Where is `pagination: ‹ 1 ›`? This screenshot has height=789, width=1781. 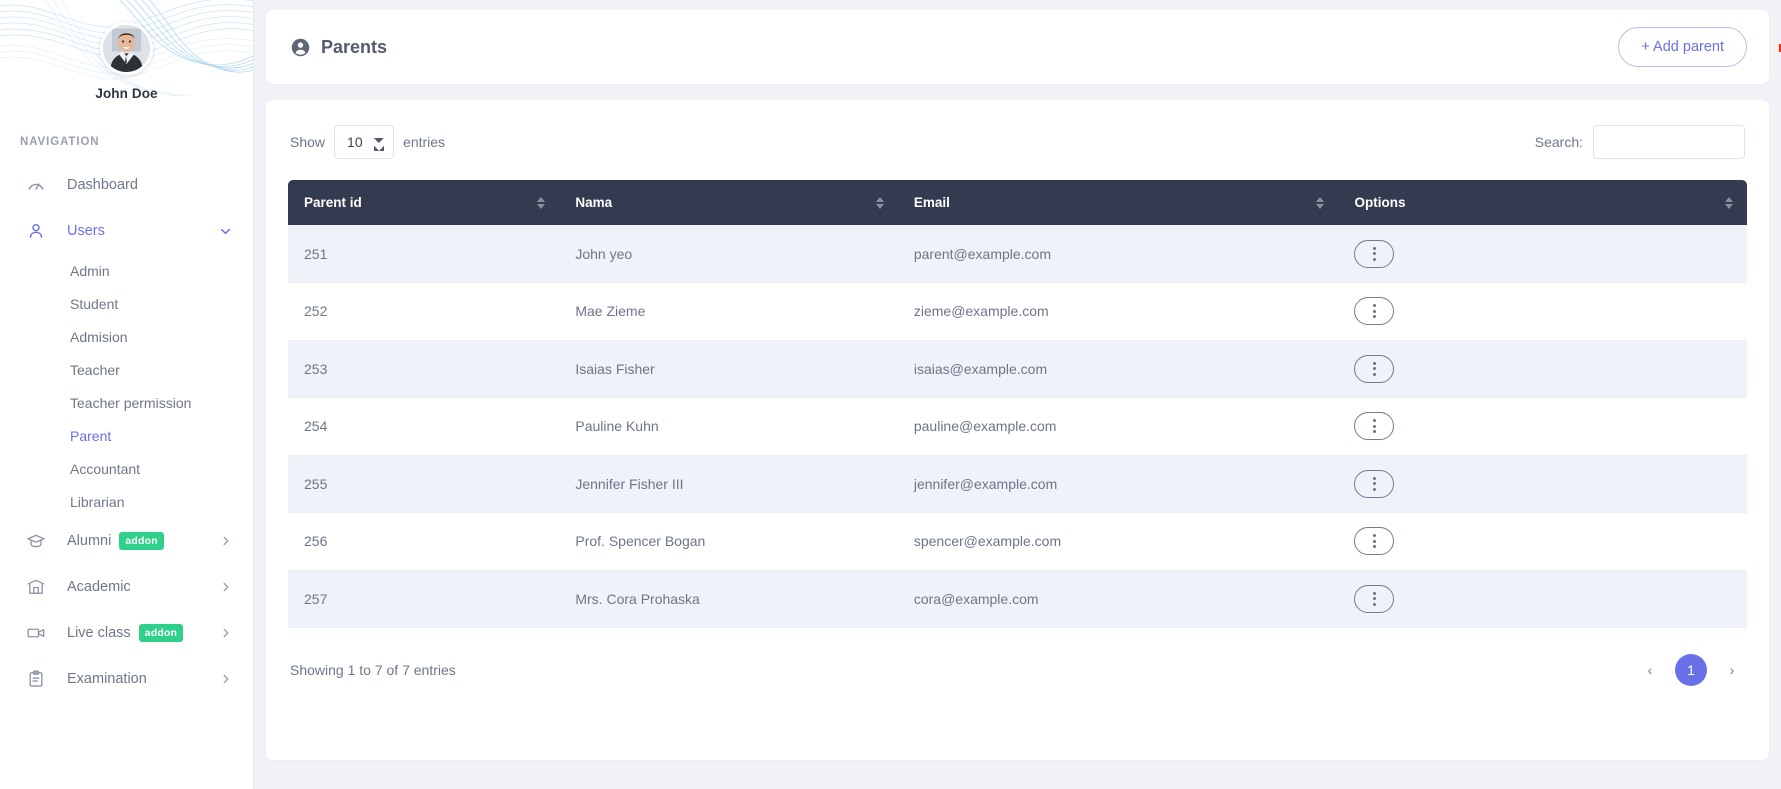 pagination: ‹ 1 › is located at coordinates (1691, 670).